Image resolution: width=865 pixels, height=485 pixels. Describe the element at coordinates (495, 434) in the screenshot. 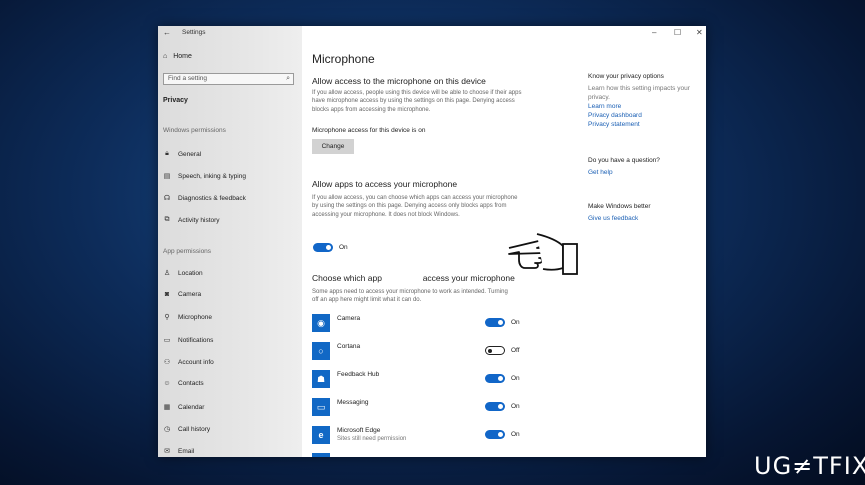

I see `edge-toggle` at that location.